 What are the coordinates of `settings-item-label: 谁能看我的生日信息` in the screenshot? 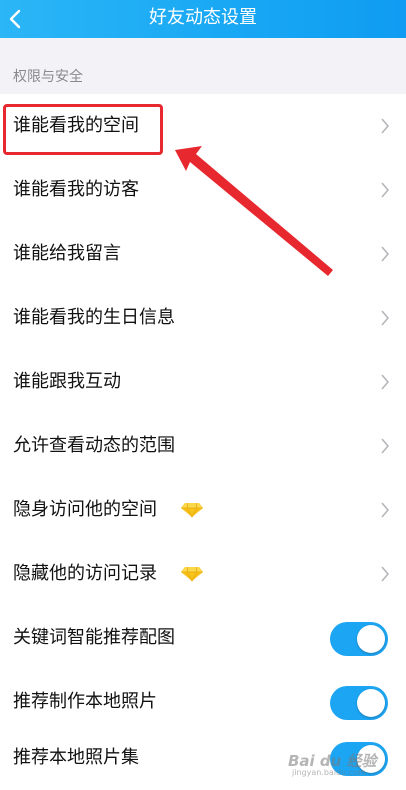 It's located at (94, 317).